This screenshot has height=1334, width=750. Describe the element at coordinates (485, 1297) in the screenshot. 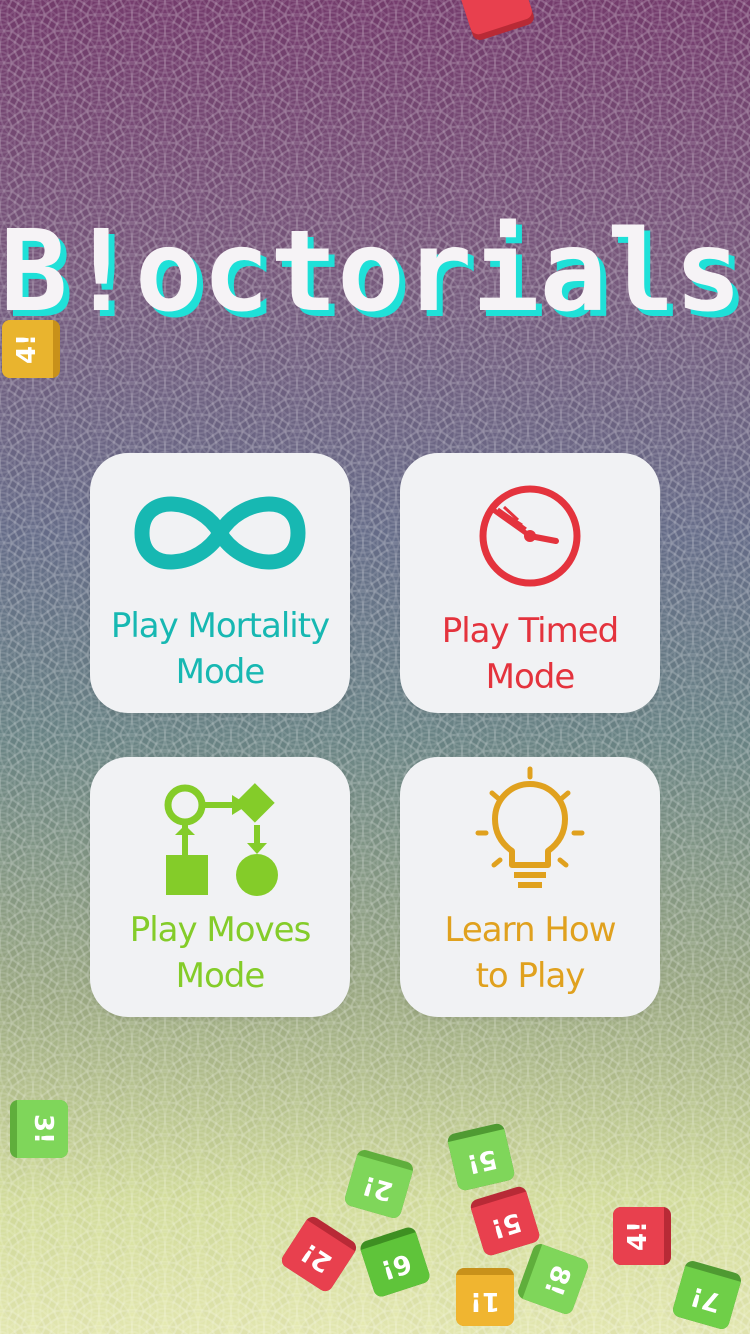

I see `number-block: 1!` at that location.